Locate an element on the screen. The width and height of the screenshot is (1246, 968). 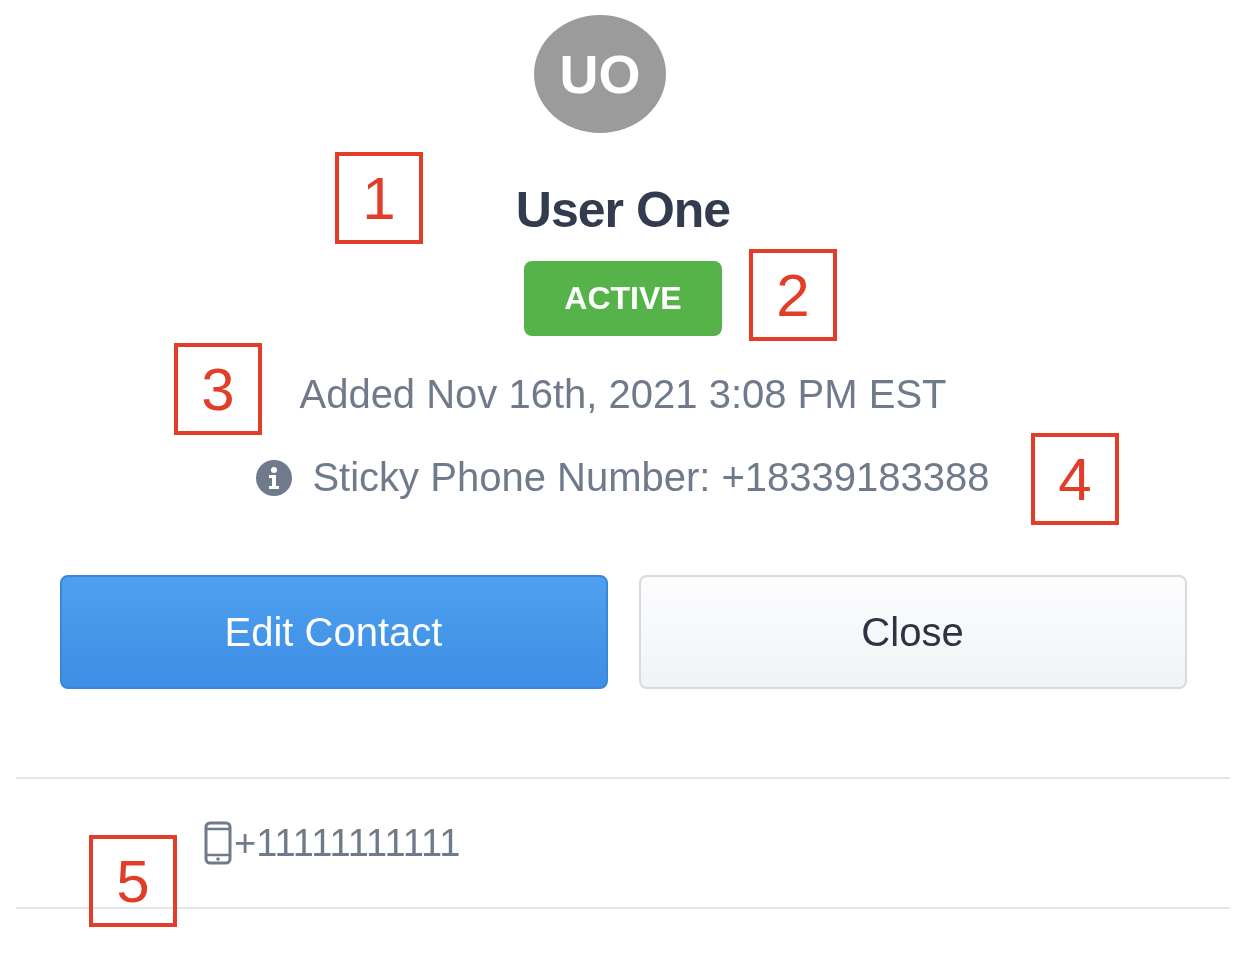
close-button: Close is located at coordinates (912, 632).